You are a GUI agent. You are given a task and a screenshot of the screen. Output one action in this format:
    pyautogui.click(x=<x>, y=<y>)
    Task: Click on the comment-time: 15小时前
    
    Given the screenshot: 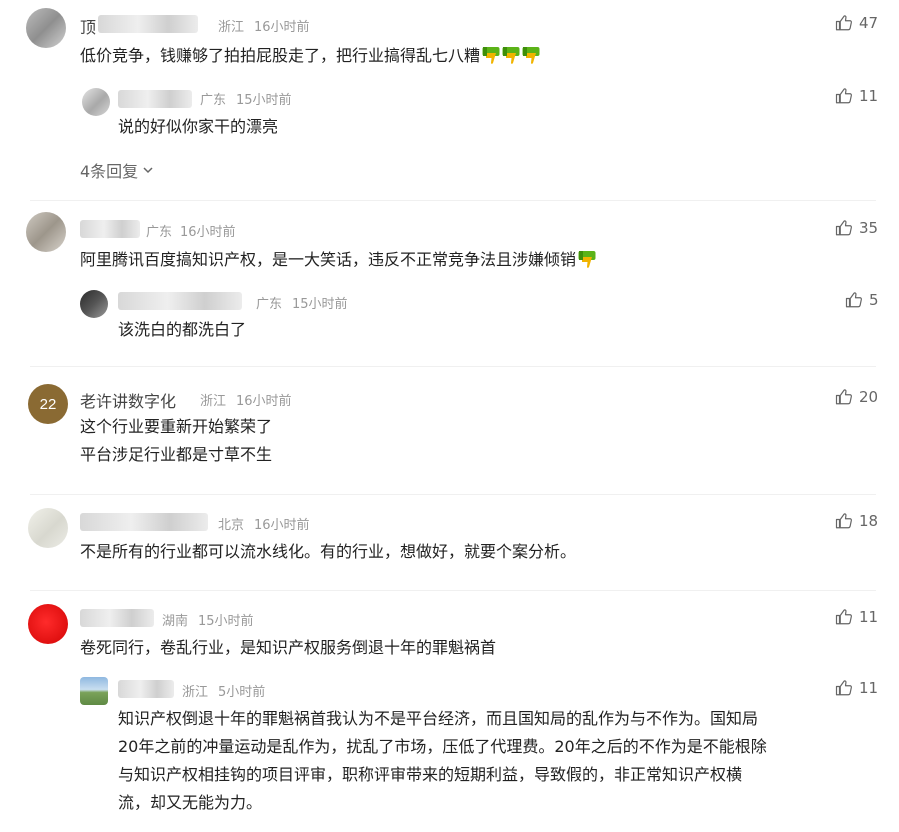 What is the action you would take?
    pyautogui.click(x=226, y=621)
    